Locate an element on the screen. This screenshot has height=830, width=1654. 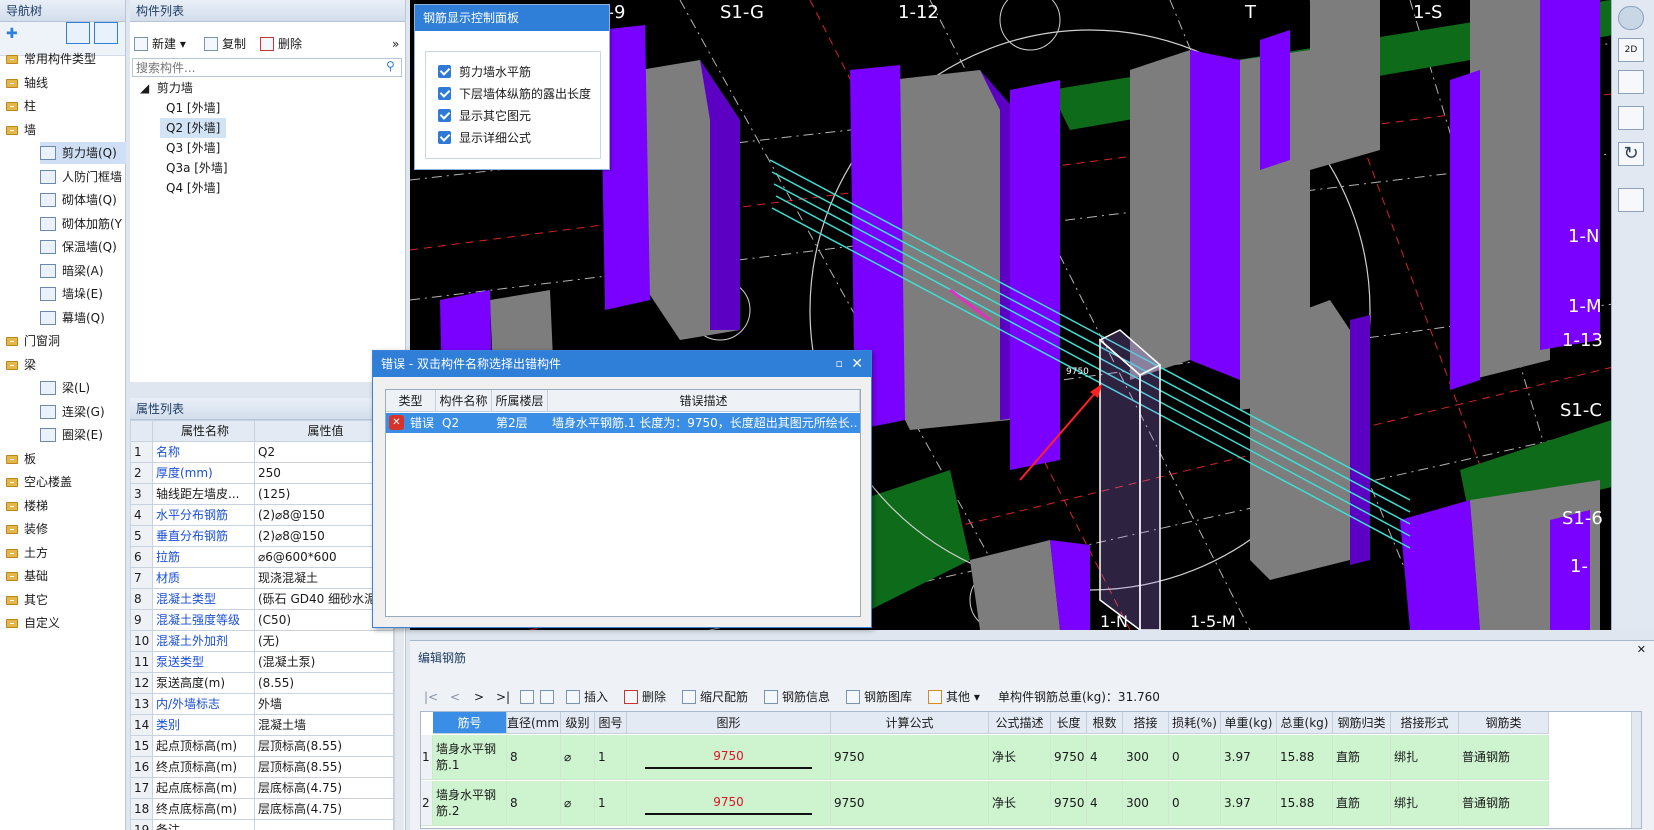
rebar-cell-grade: ⌀ is located at coordinates (578, 757).